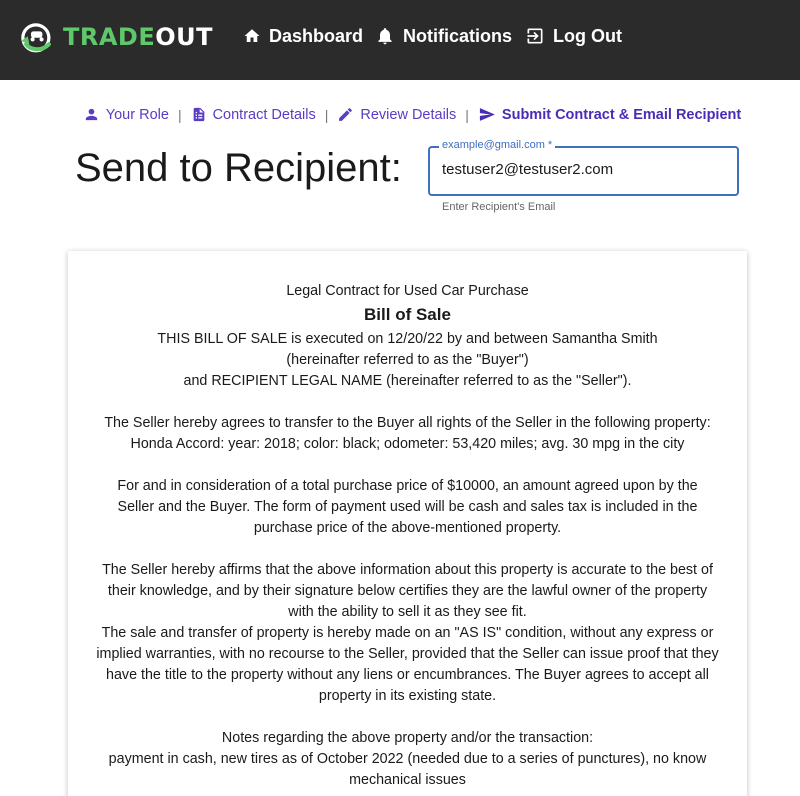 The height and width of the screenshot is (796, 800). Describe the element at coordinates (621, 114) in the screenshot. I see `step-submit-contract-label: Submit Contract & Email Recipient` at that location.